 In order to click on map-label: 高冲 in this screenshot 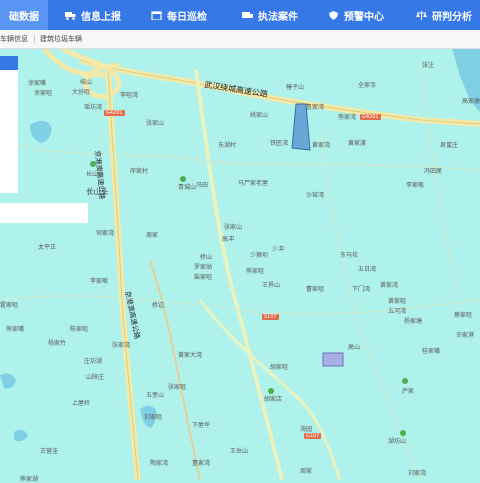, I will do `click(228, 239)`.